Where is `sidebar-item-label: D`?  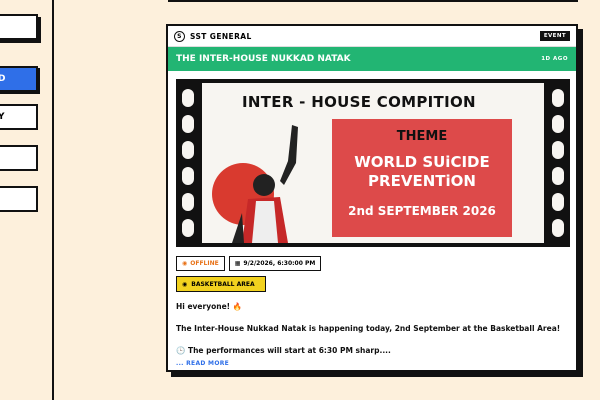
sidebar-item-label: D is located at coordinates (3, 79).